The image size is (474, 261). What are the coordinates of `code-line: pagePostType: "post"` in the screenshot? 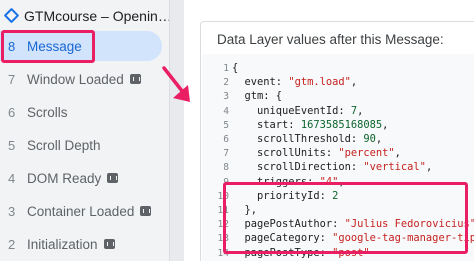 It's located at (301, 253).